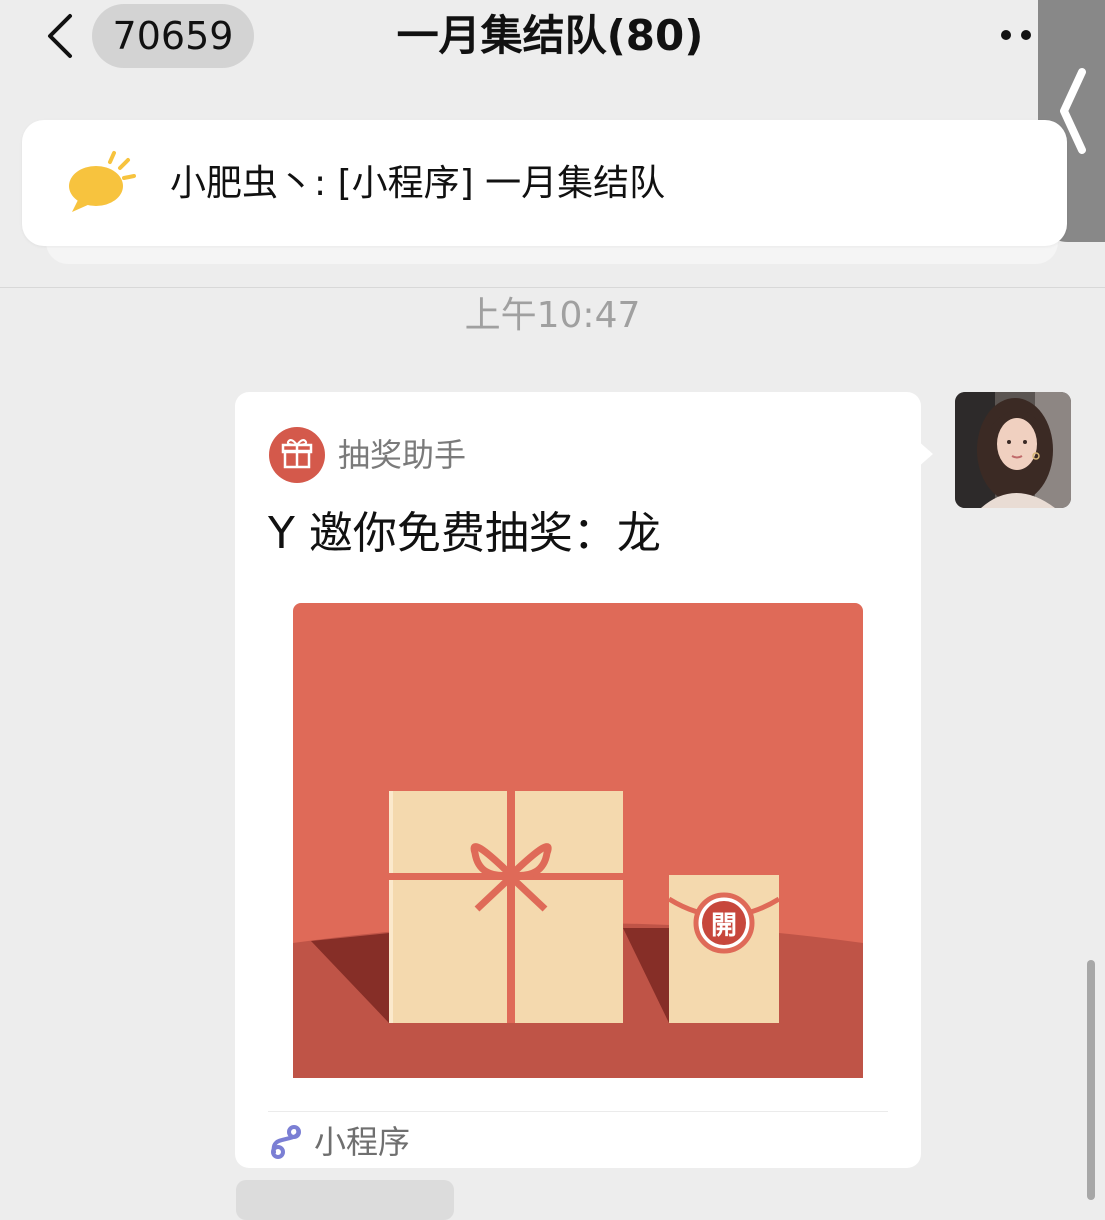  Describe the element at coordinates (102, 181) in the screenshot. I see `speech-bubble-icon` at that location.